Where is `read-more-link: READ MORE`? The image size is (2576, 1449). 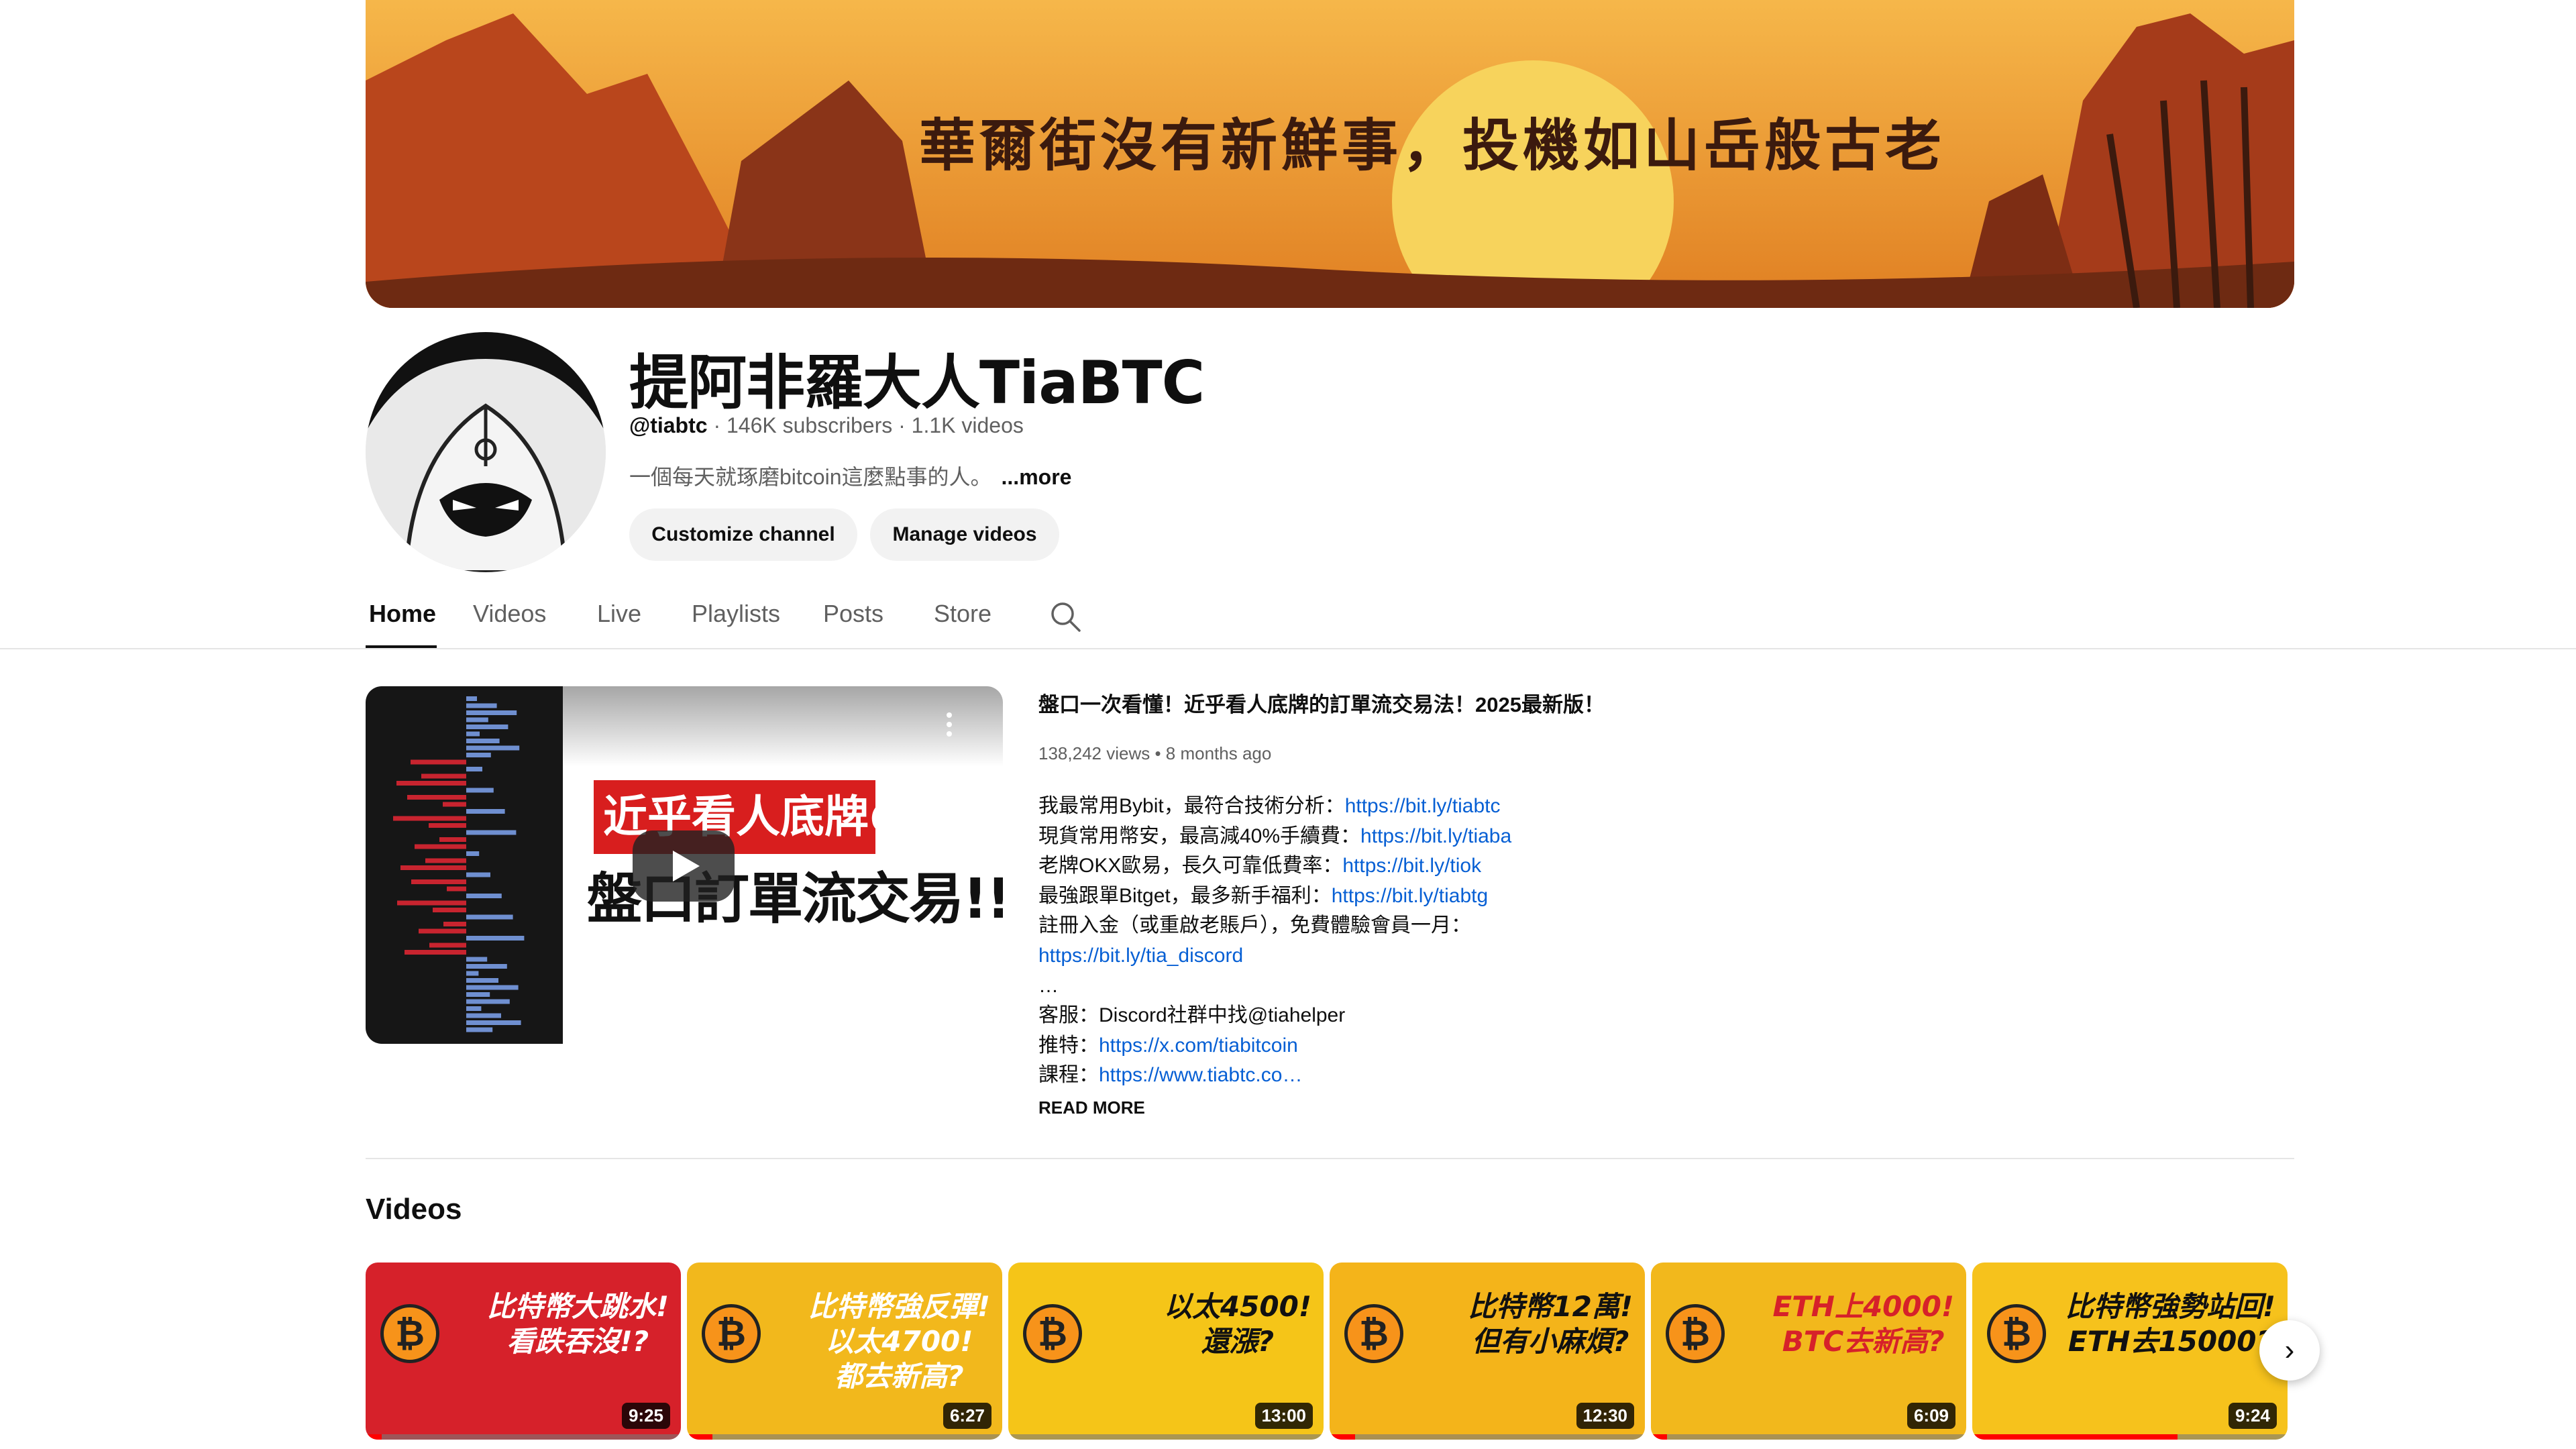
read-more-link: READ MORE is located at coordinates (1091, 1107).